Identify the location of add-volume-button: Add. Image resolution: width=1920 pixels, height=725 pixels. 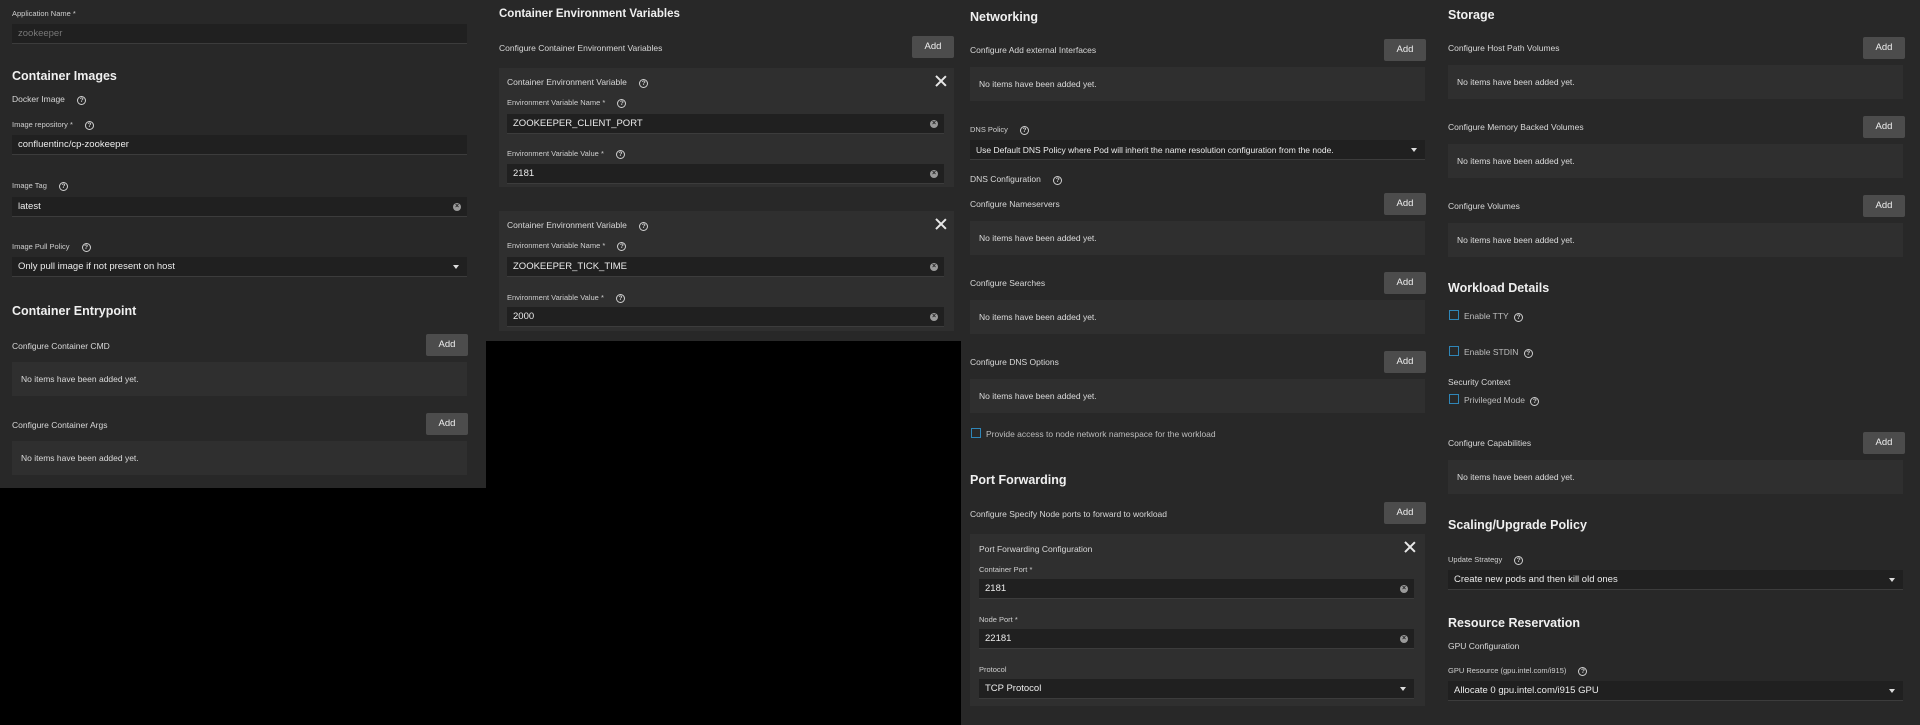
(1884, 206).